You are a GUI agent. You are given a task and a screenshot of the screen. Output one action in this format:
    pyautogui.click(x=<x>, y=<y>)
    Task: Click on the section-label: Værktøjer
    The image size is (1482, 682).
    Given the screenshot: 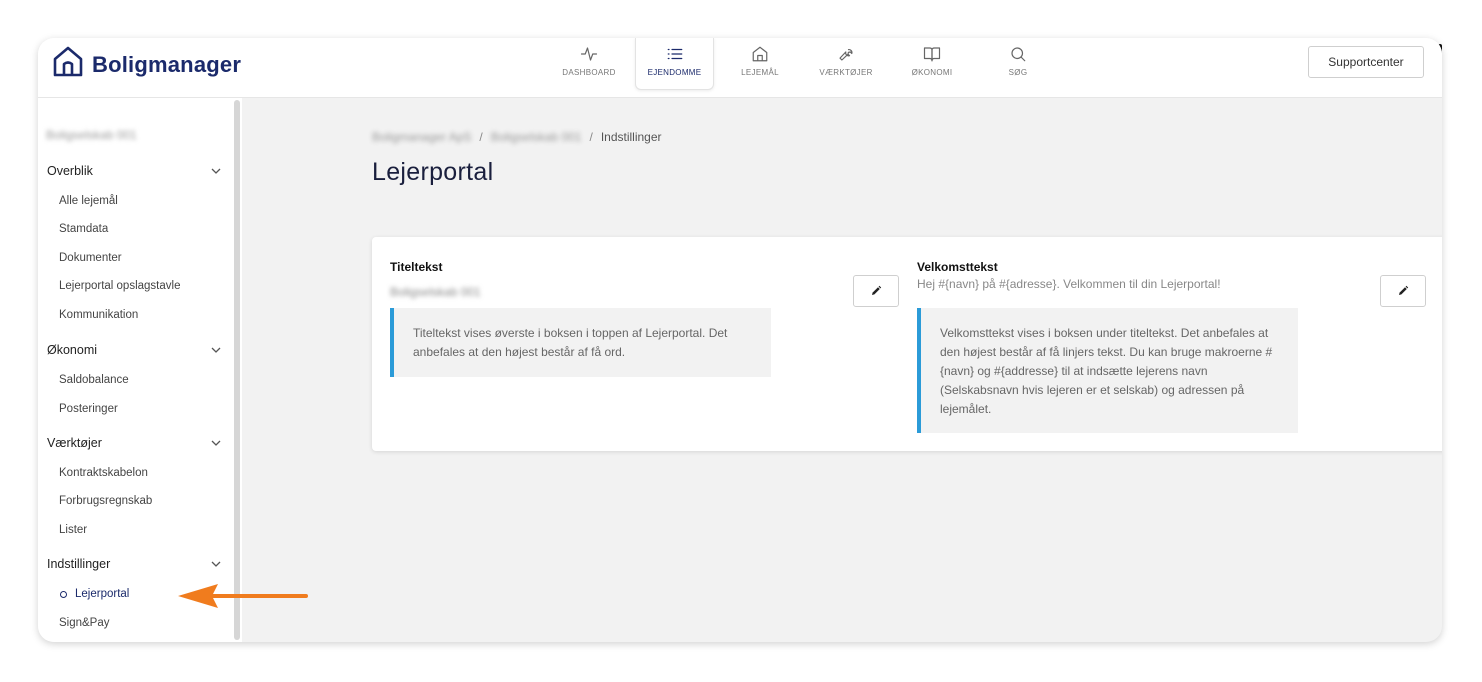 What is the action you would take?
    pyautogui.click(x=74, y=443)
    